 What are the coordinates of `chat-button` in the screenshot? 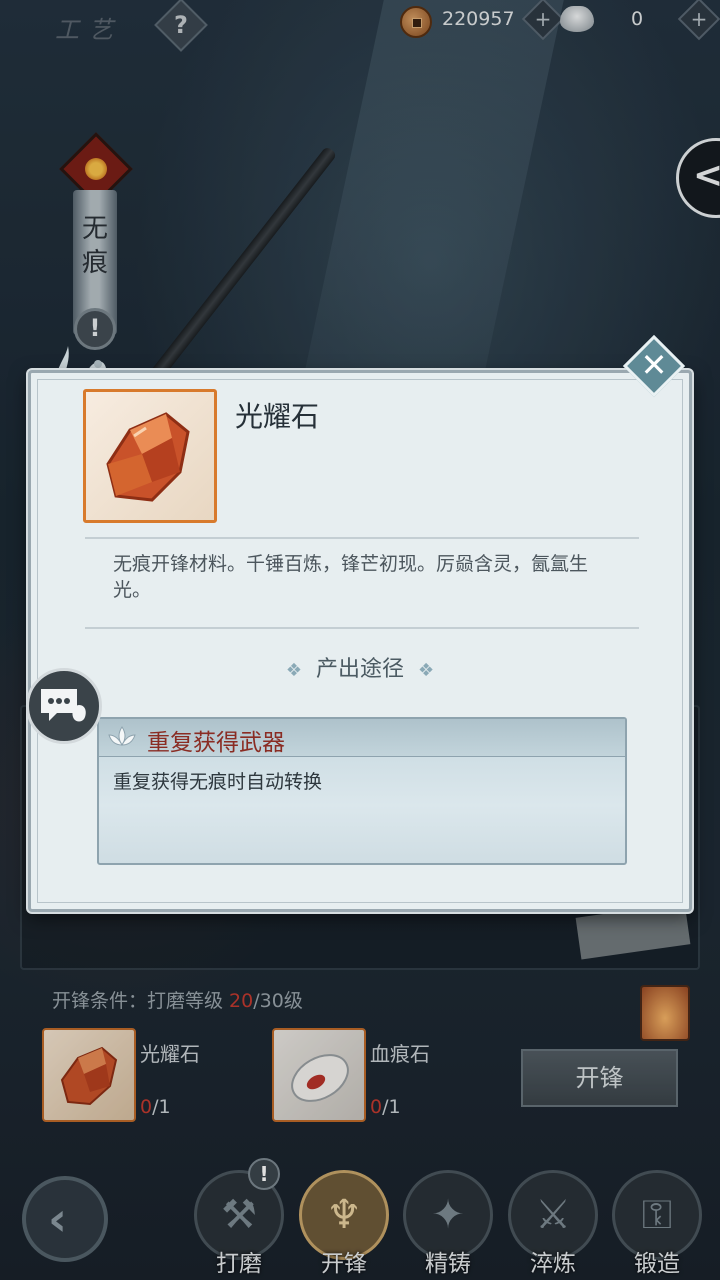 It's located at (64, 706).